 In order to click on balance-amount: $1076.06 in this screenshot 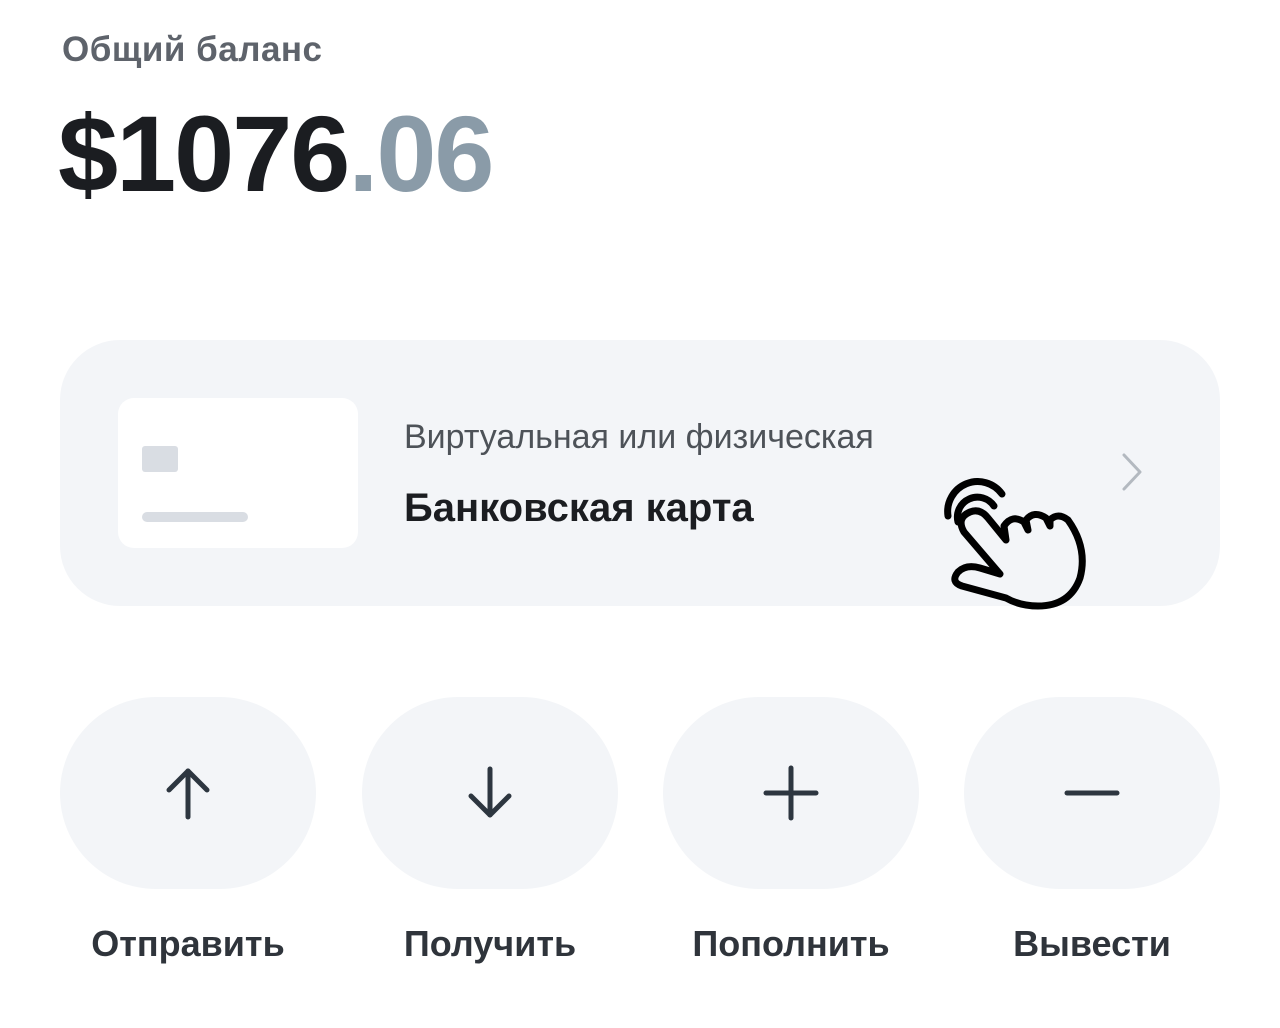, I will do `click(276, 154)`.